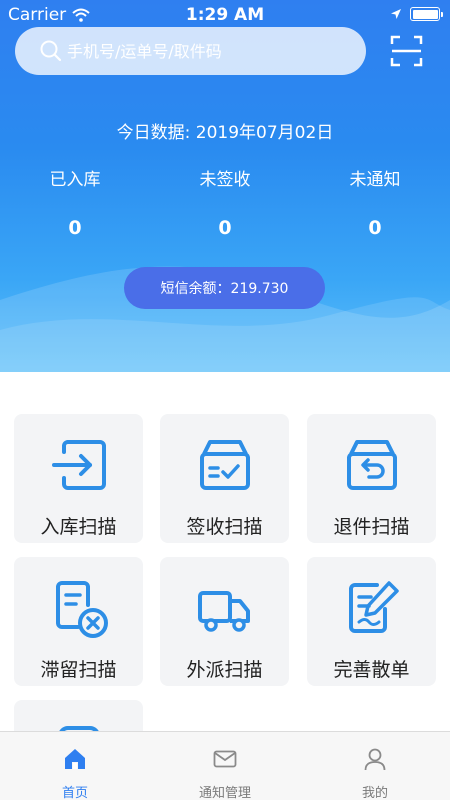 The height and width of the screenshot is (800, 450). Describe the element at coordinates (74, 793) in the screenshot. I see `tab-label: 首页` at that location.